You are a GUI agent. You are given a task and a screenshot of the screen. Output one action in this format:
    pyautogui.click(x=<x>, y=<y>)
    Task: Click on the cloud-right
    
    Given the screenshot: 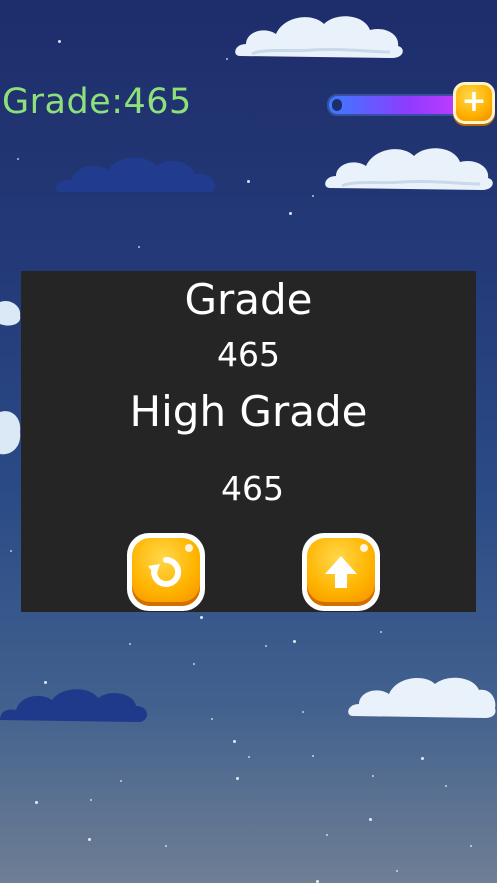 What is the action you would take?
    pyautogui.click(x=409, y=169)
    